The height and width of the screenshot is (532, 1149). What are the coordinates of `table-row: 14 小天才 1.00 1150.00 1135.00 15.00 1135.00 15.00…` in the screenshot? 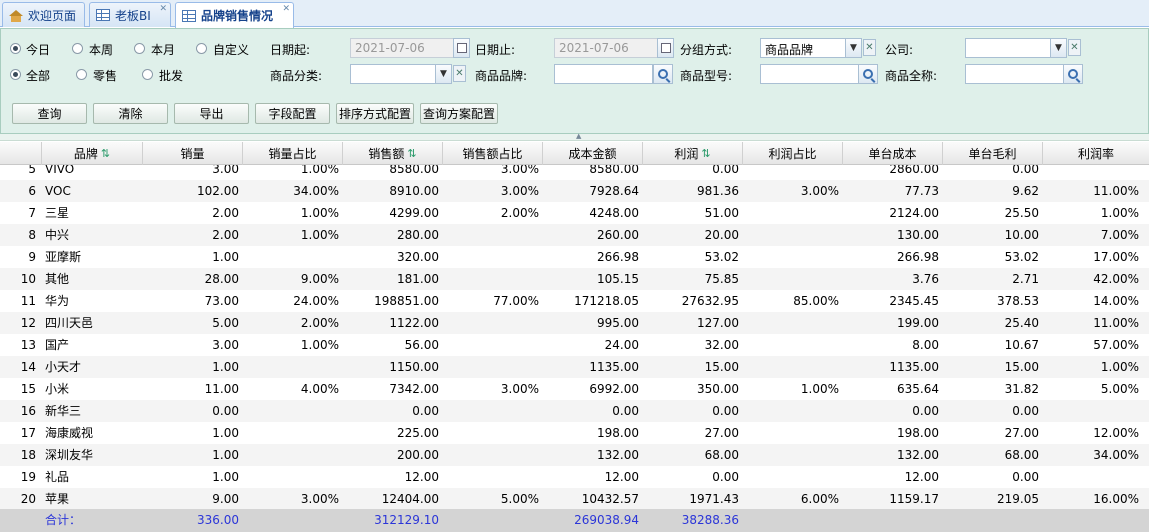 It's located at (574, 367).